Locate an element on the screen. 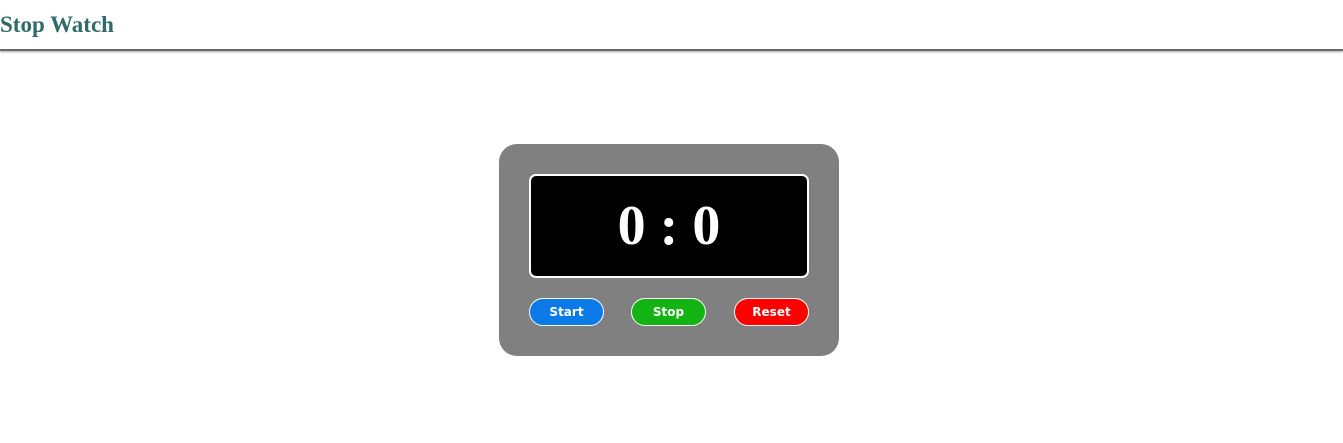 This screenshot has width=1343, height=443. time-display: 0 is located at coordinates (669, 226).